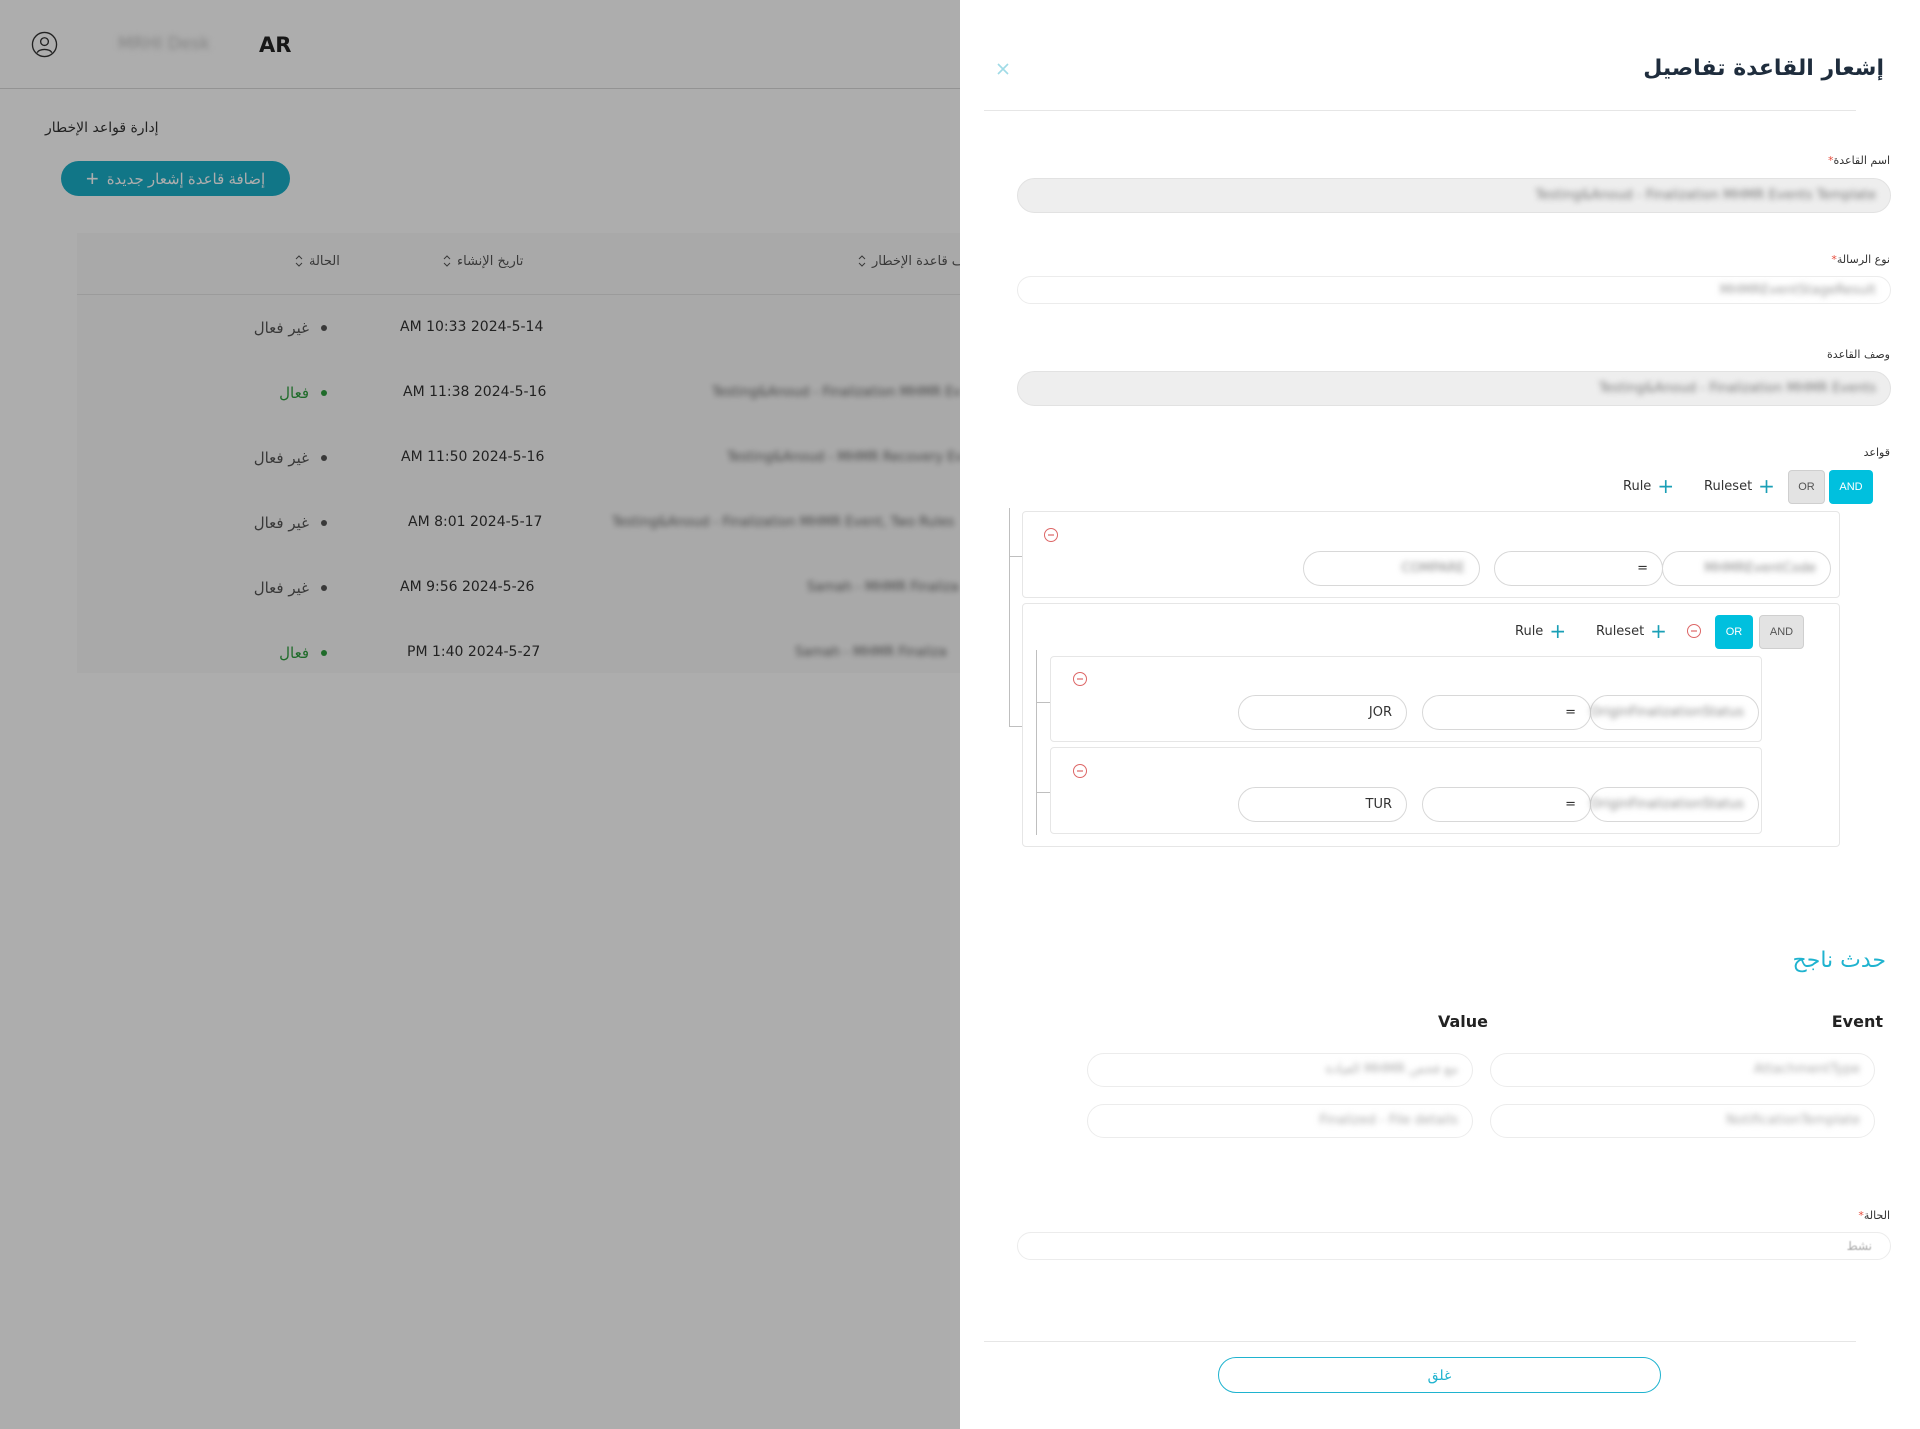 This screenshot has height=1429, width=1920. I want to click on status-label: *الحالة, so click(1874, 1215).